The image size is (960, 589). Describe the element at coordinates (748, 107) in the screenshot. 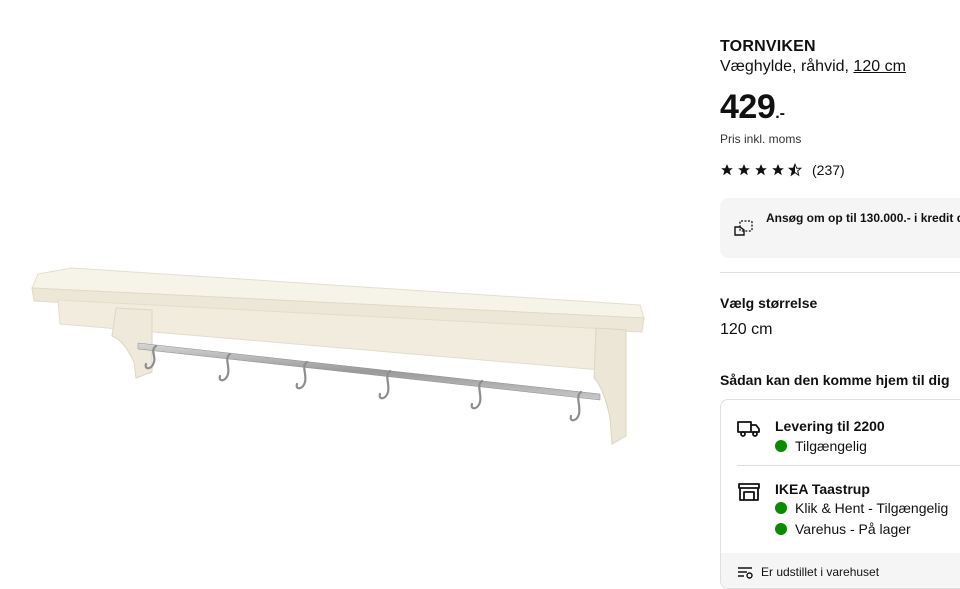

I see `price-integer: 429` at that location.